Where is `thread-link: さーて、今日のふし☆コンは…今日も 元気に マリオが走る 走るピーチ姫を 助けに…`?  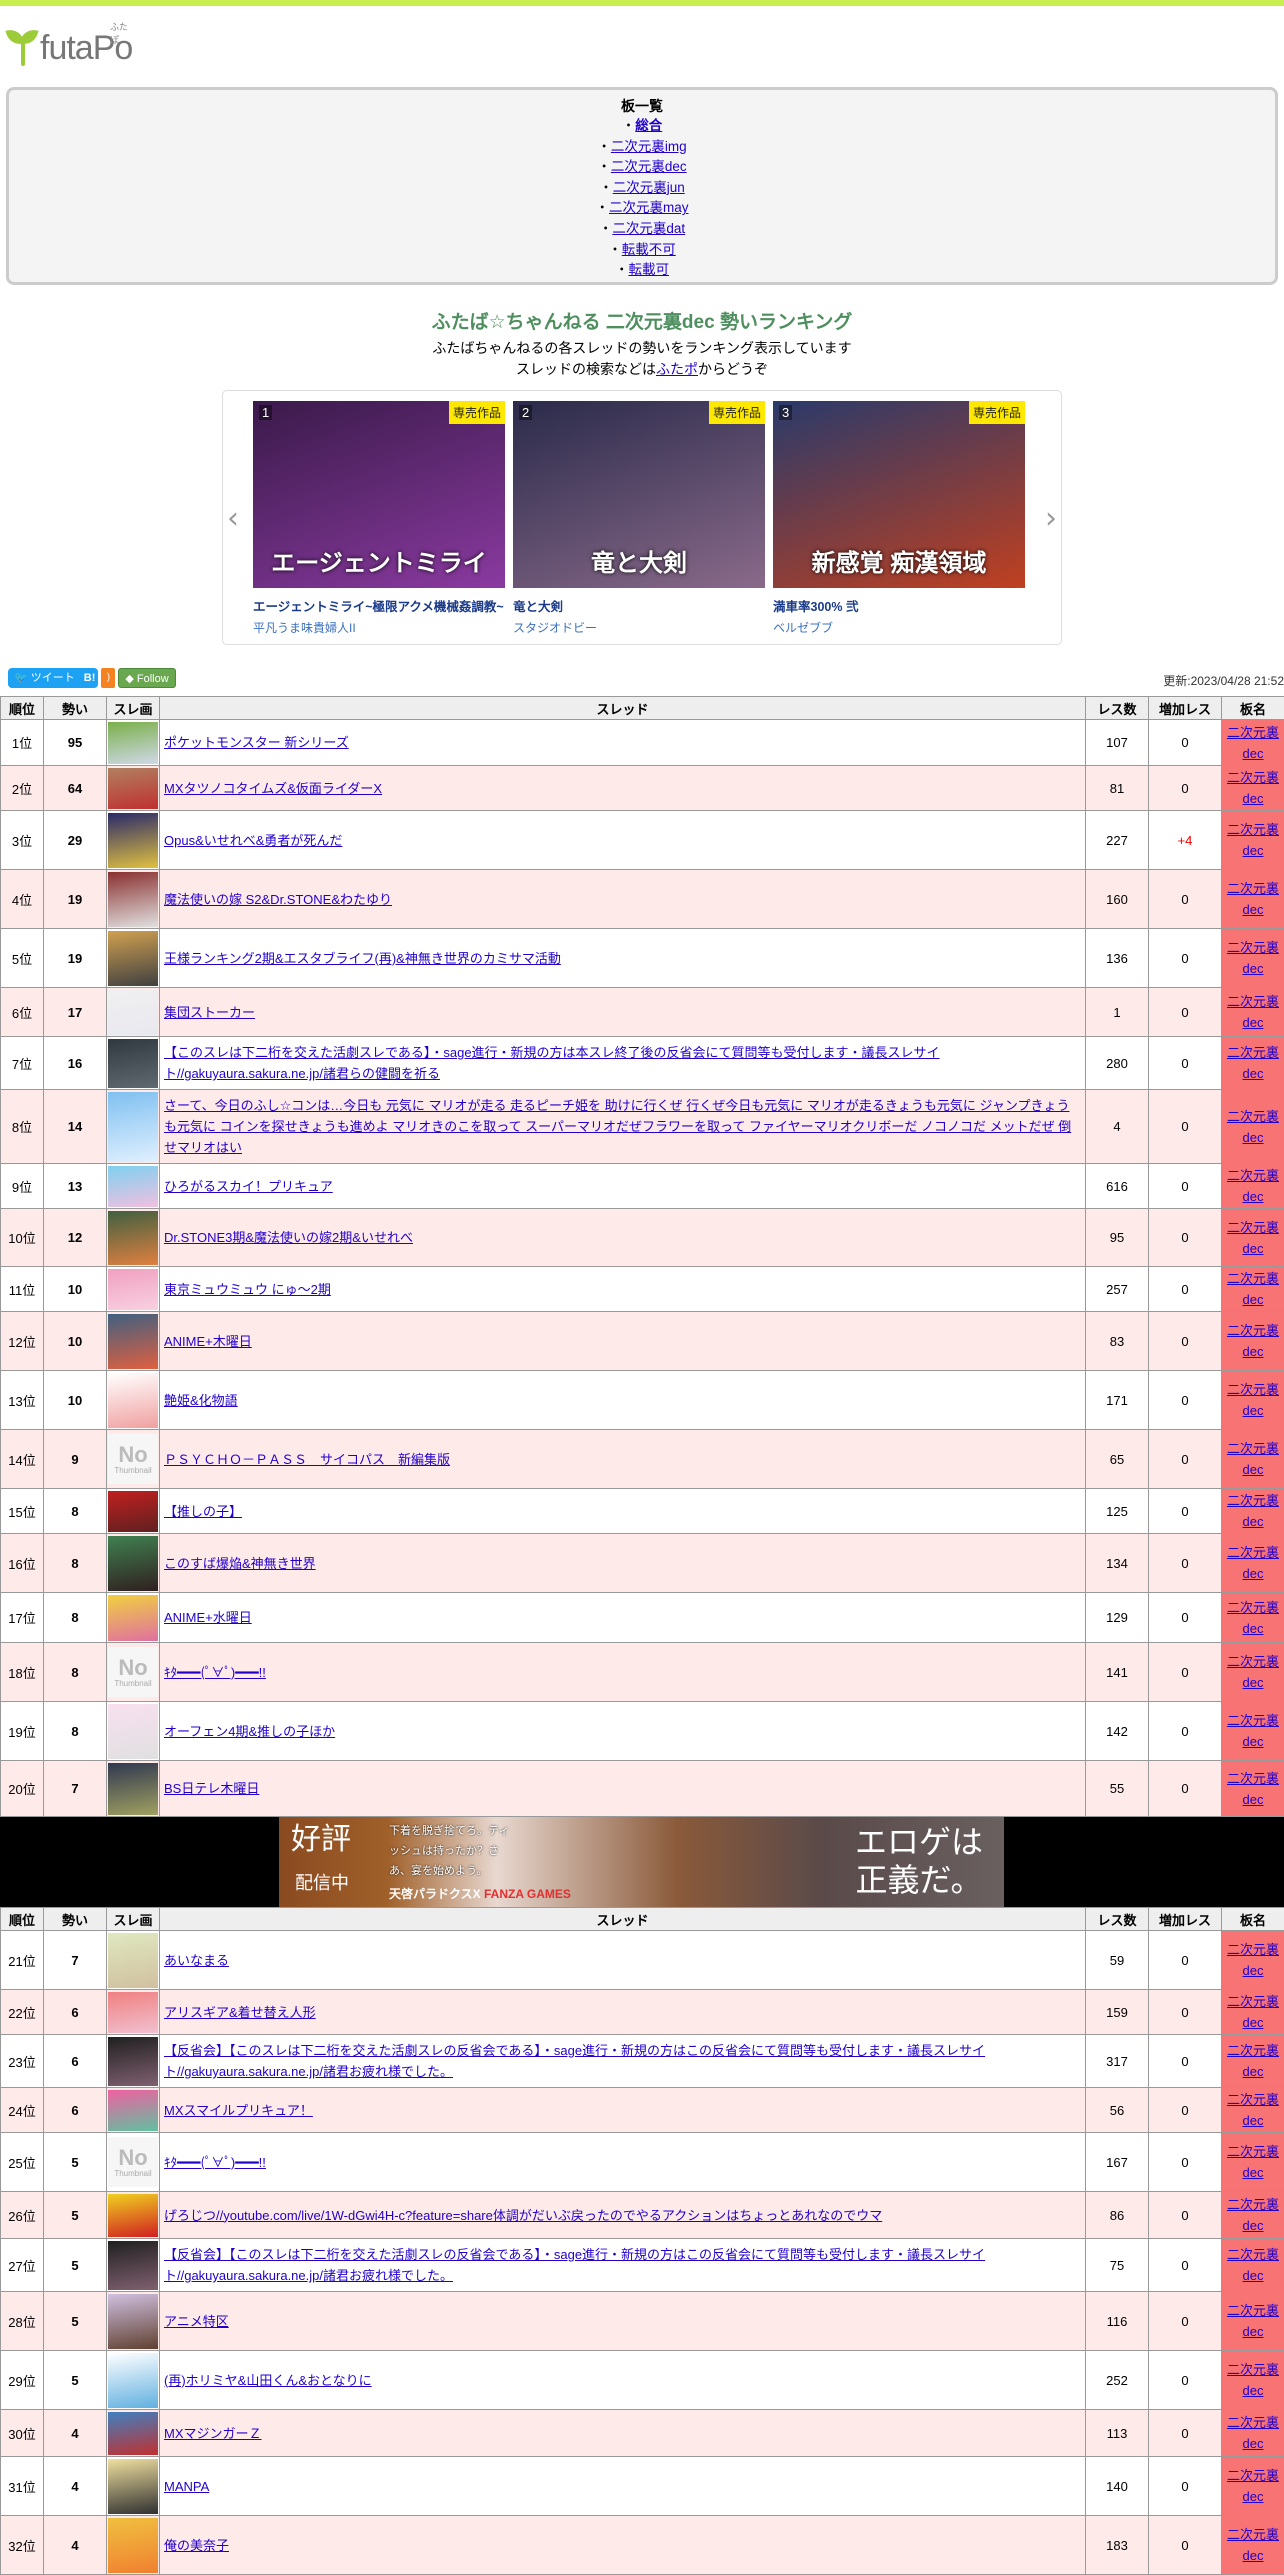 thread-link: さーて、今日のふし☆コンは…今日も 元気に マリオが走る 走るピーチ姫を 助けに… is located at coordinates (617, 1126).